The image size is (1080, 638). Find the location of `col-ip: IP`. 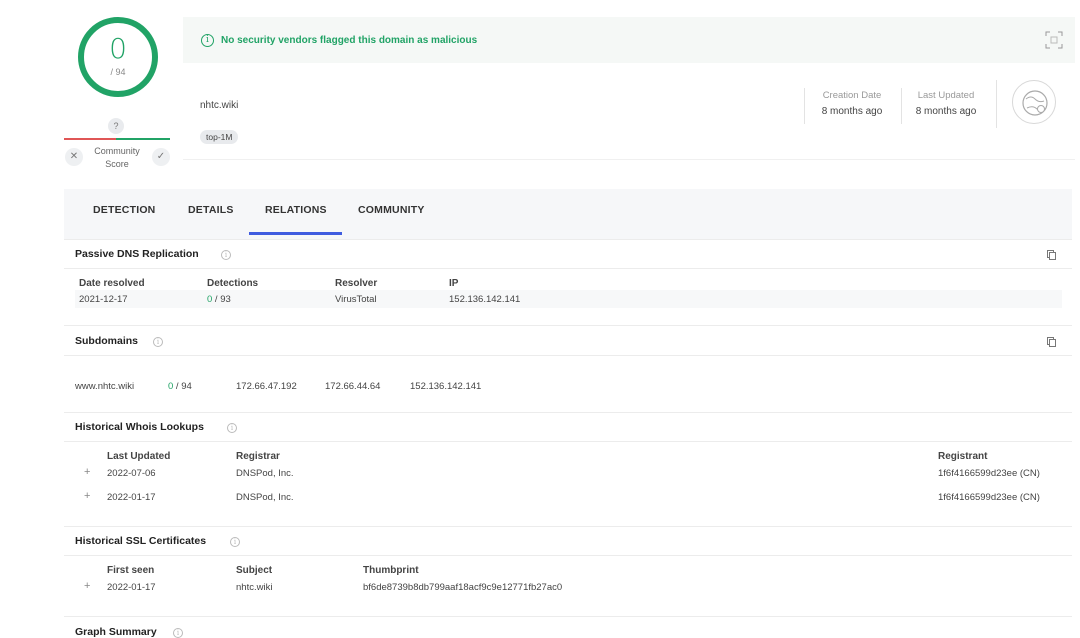

col-ip: IP is located at coordinates (454, 283).